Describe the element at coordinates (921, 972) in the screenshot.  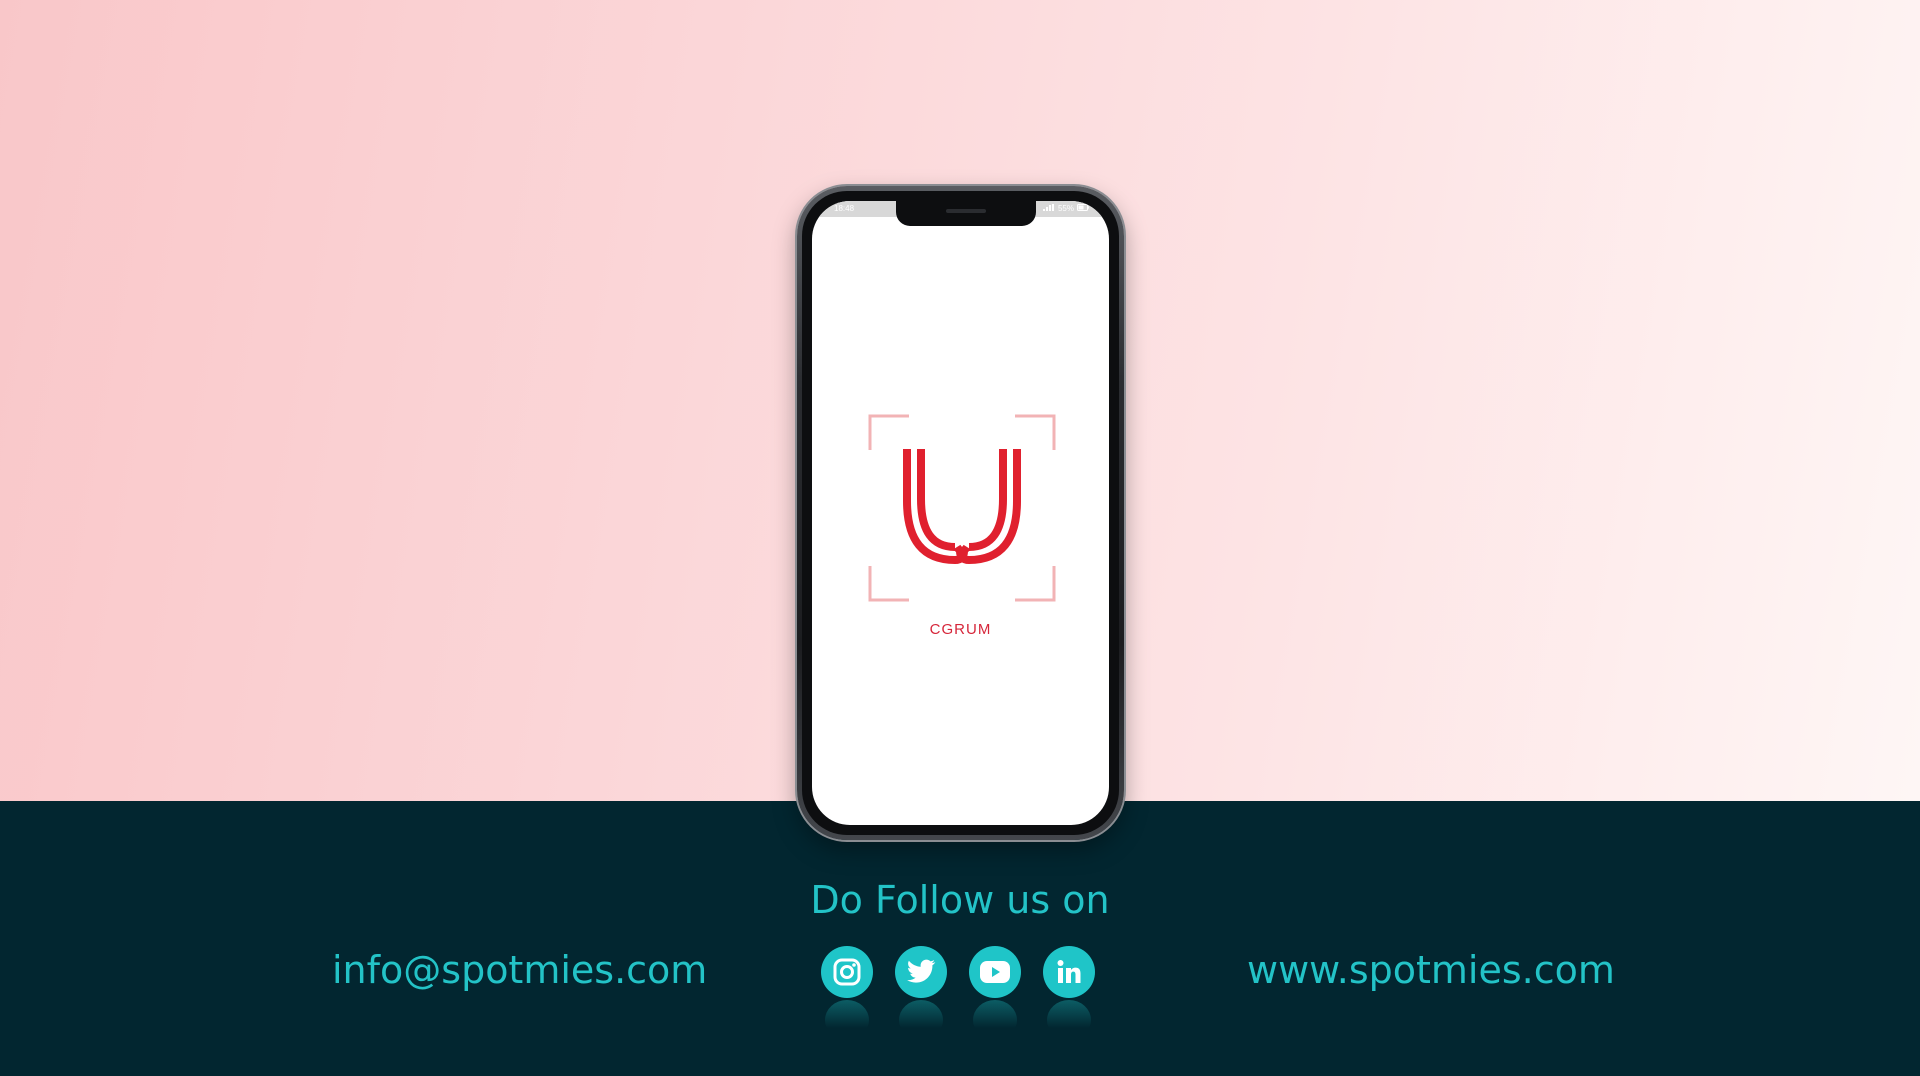
I see `twitter-icon` at that location.